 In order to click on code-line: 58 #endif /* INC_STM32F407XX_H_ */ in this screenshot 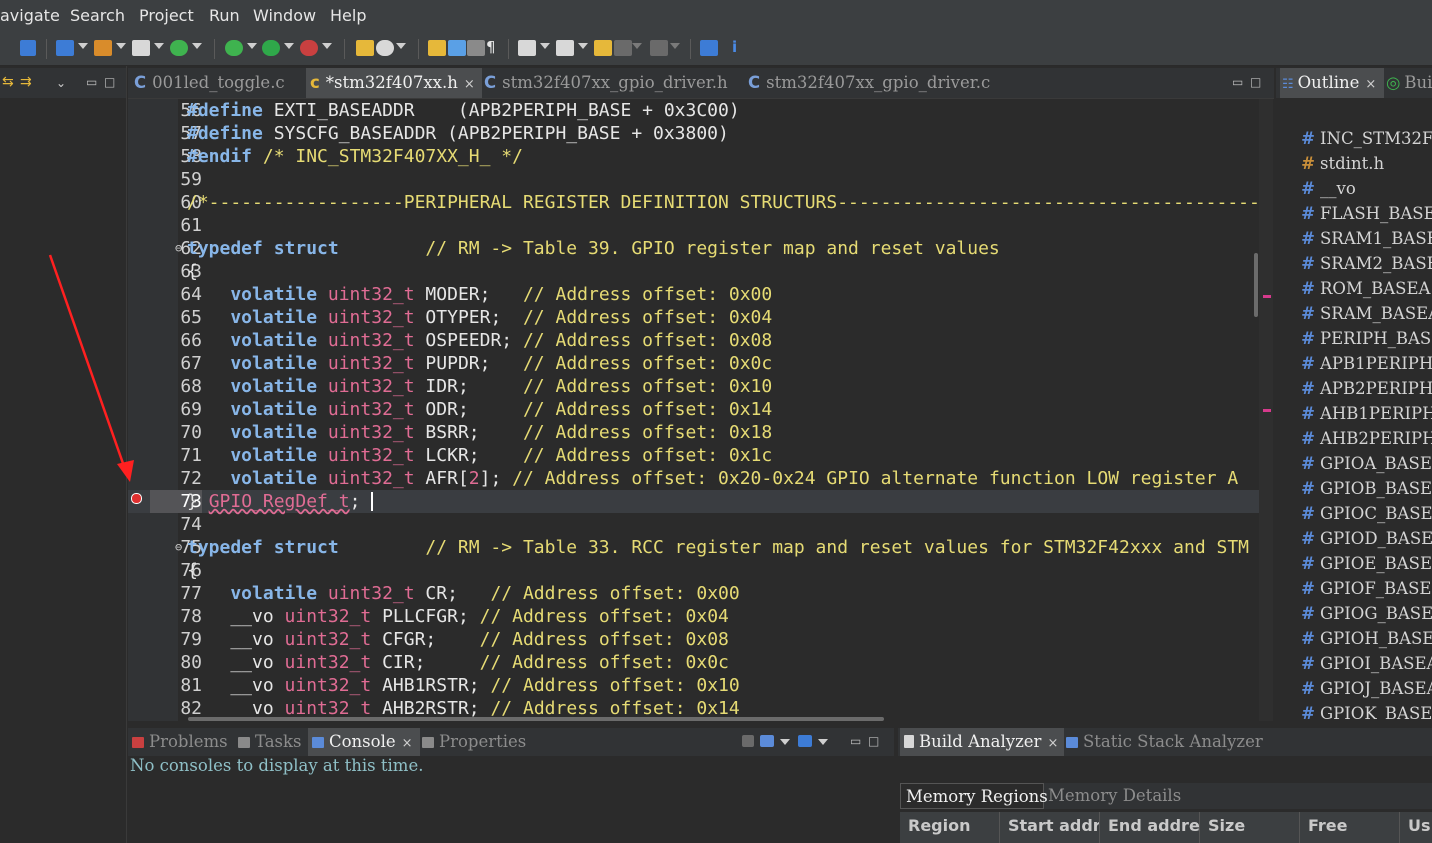, I will do `click(693, 156)`.